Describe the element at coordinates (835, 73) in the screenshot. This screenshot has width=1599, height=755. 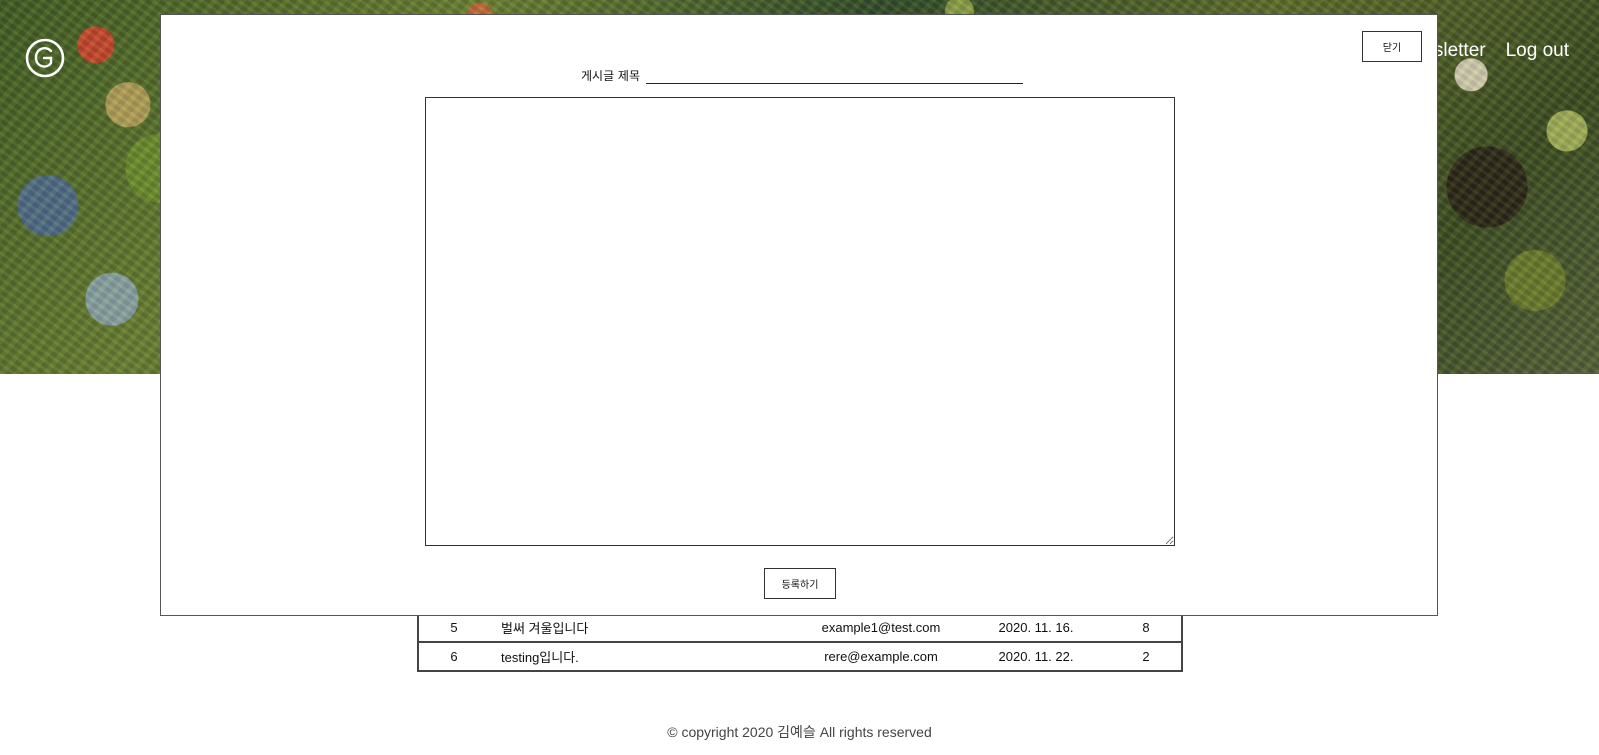
I see `post-title-input` at that location.